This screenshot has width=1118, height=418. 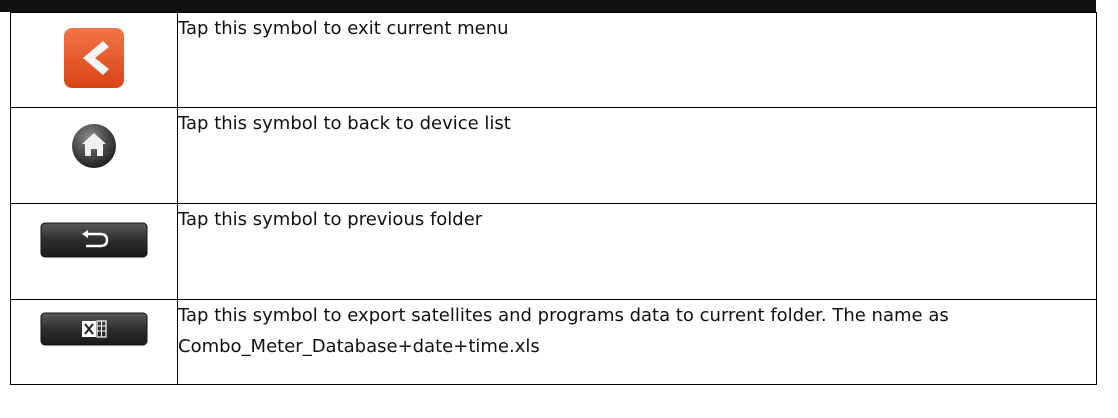 I want to click on exit-arrow-icon, so click(x=94, y=60).